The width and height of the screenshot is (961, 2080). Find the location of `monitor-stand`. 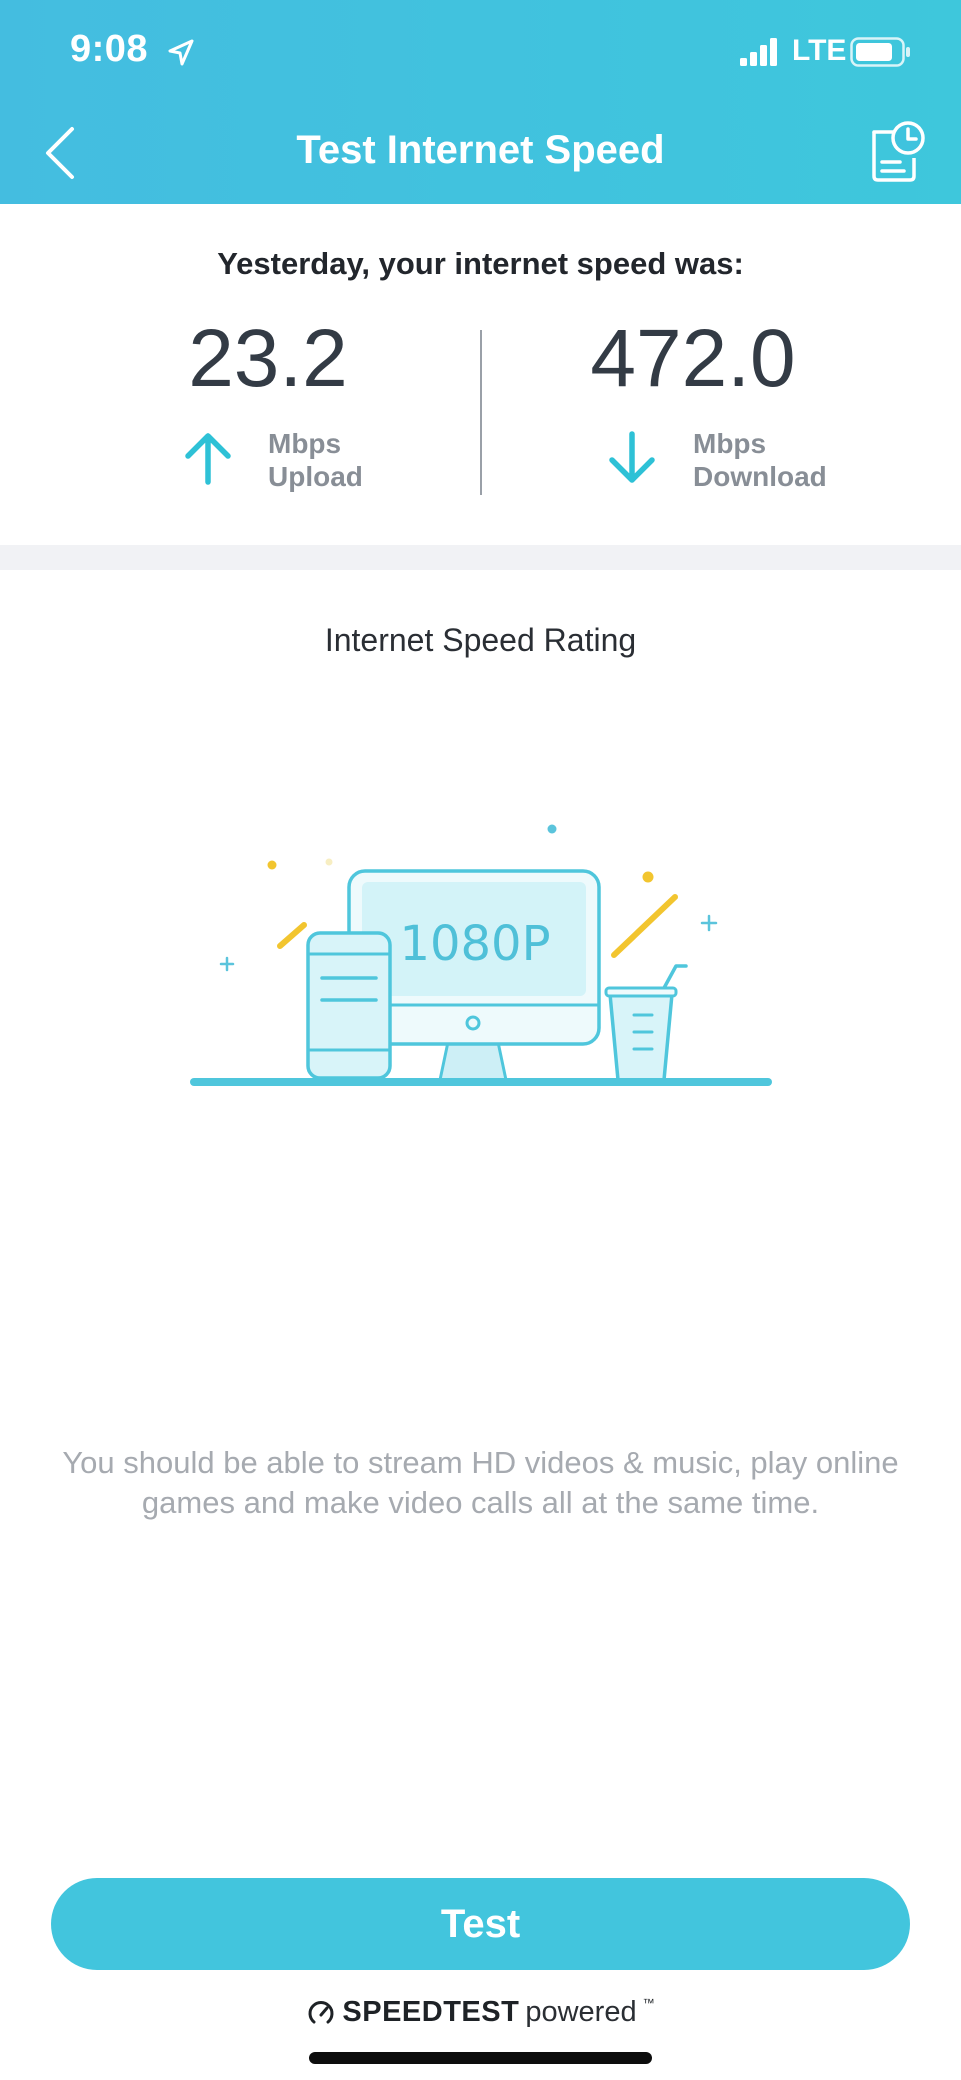

monitor-stand is located at coordinates (473, 1061).